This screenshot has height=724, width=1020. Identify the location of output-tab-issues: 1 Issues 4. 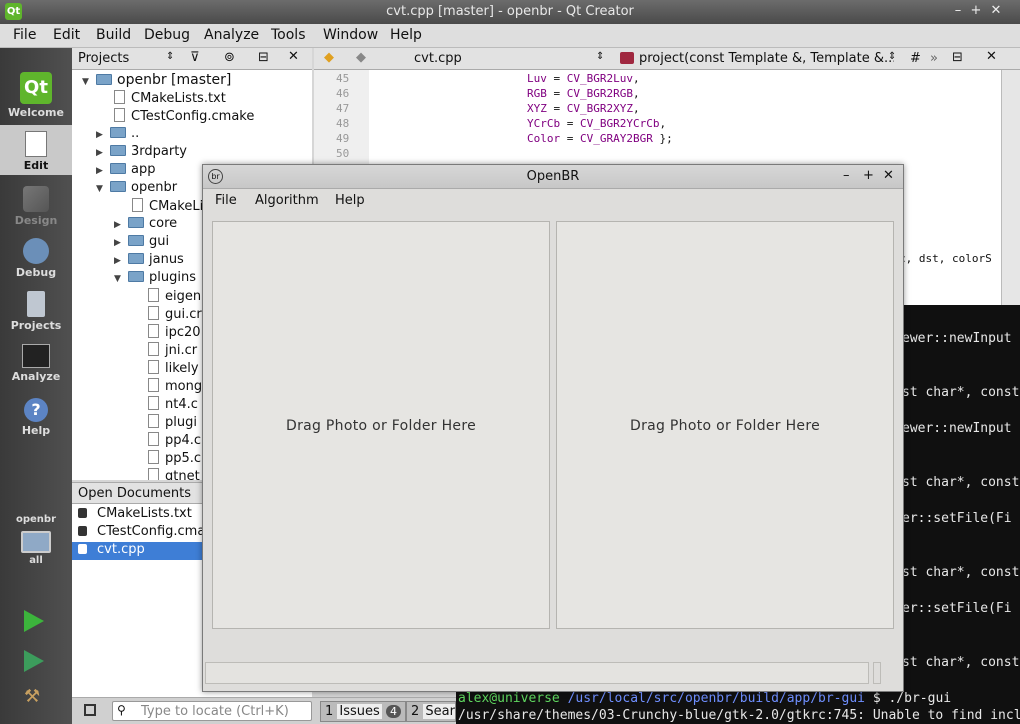
(363, 711).